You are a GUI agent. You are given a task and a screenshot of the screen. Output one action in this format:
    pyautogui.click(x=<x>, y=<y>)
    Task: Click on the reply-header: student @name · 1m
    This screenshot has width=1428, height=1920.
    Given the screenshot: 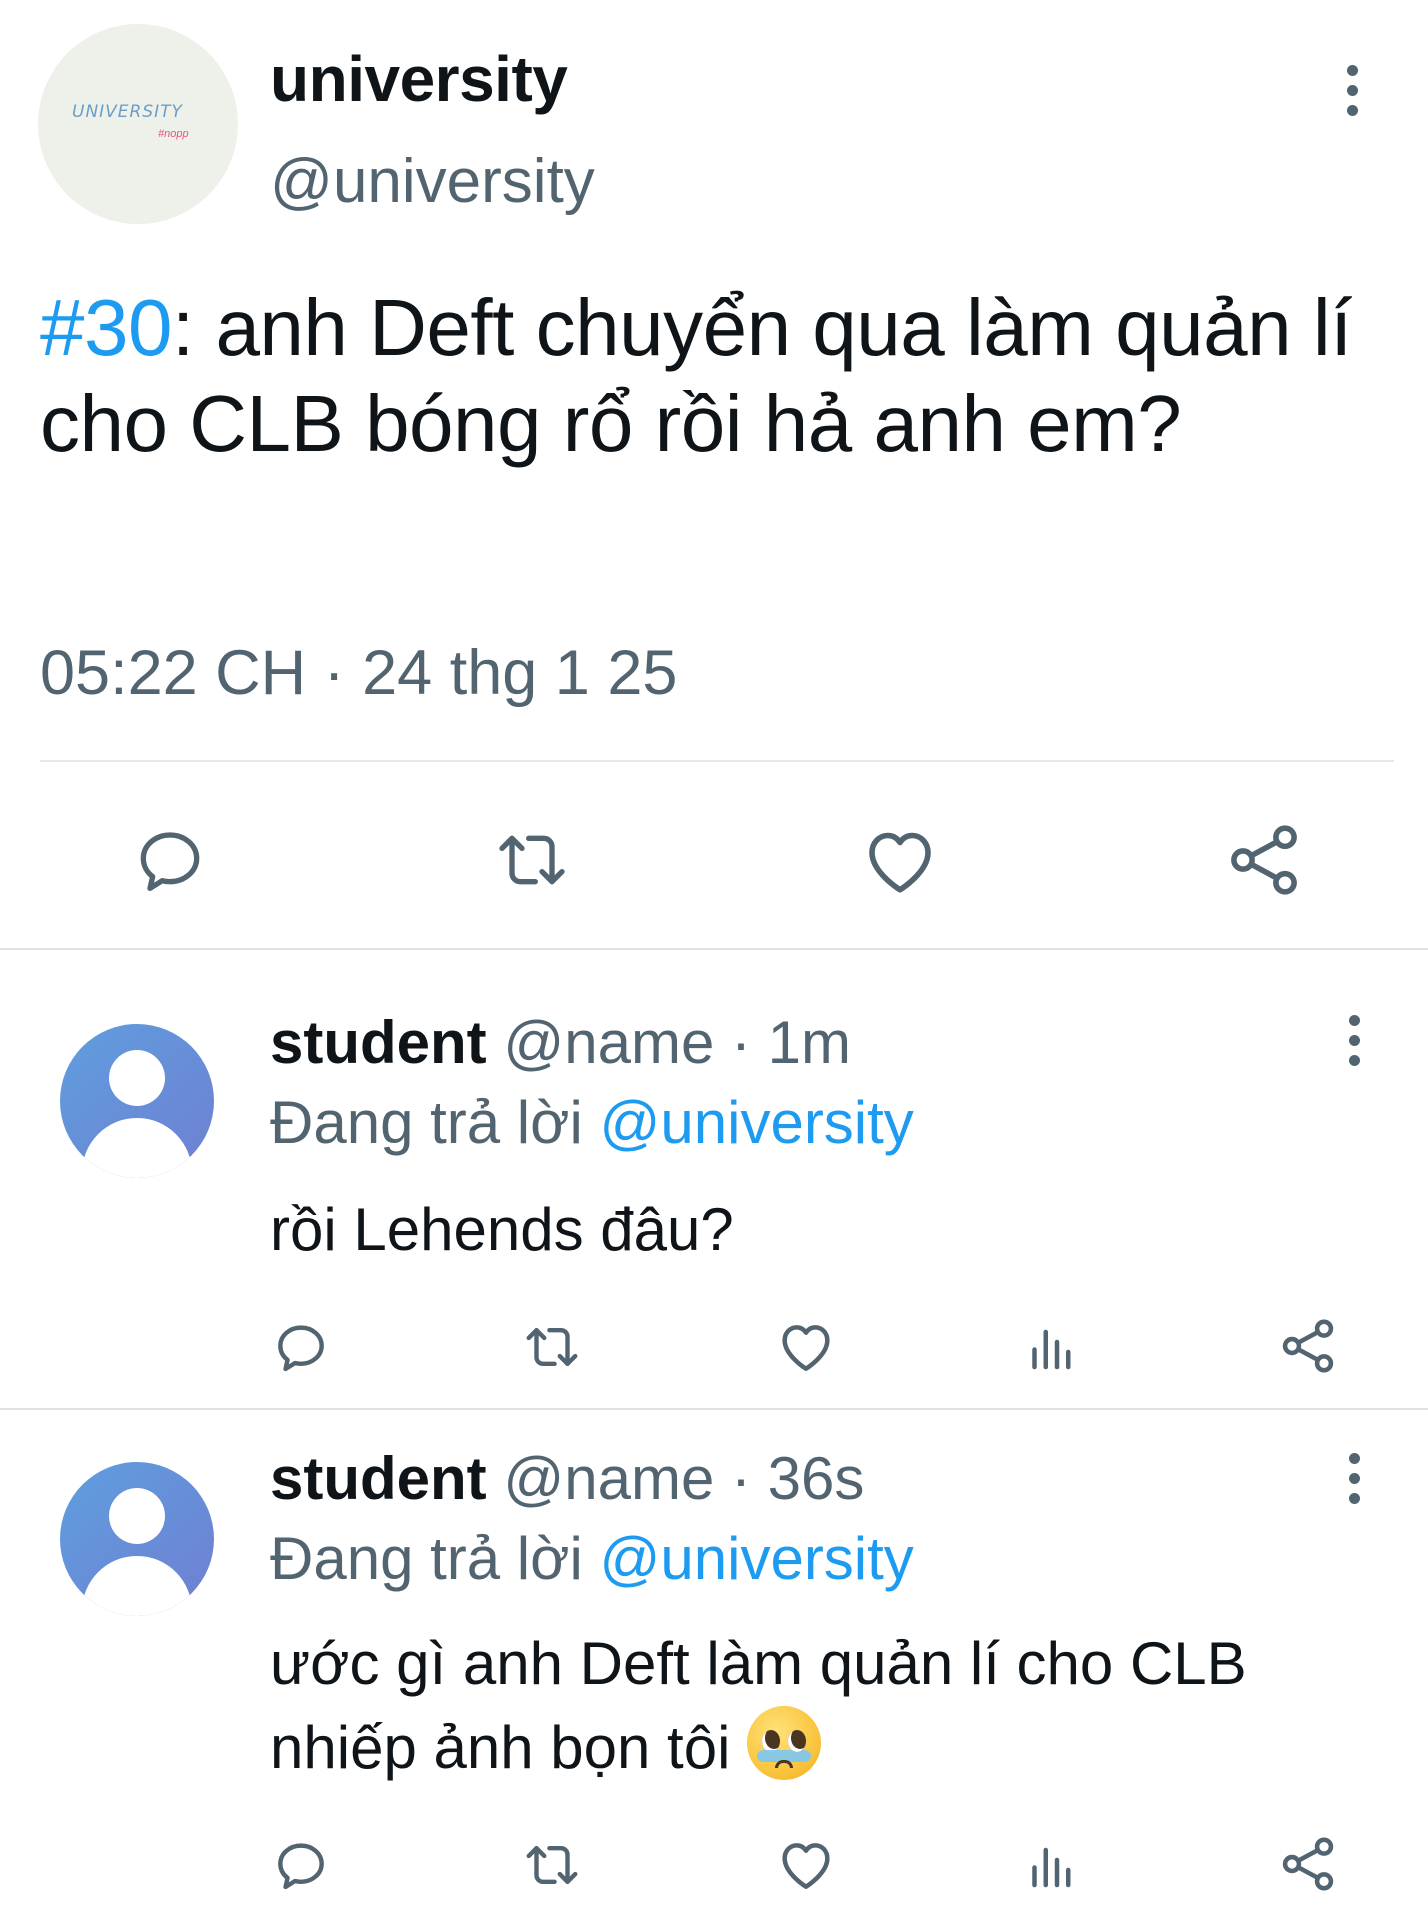 What is the action you would take?
    pyautogui.click(x=560, y=1042)
    